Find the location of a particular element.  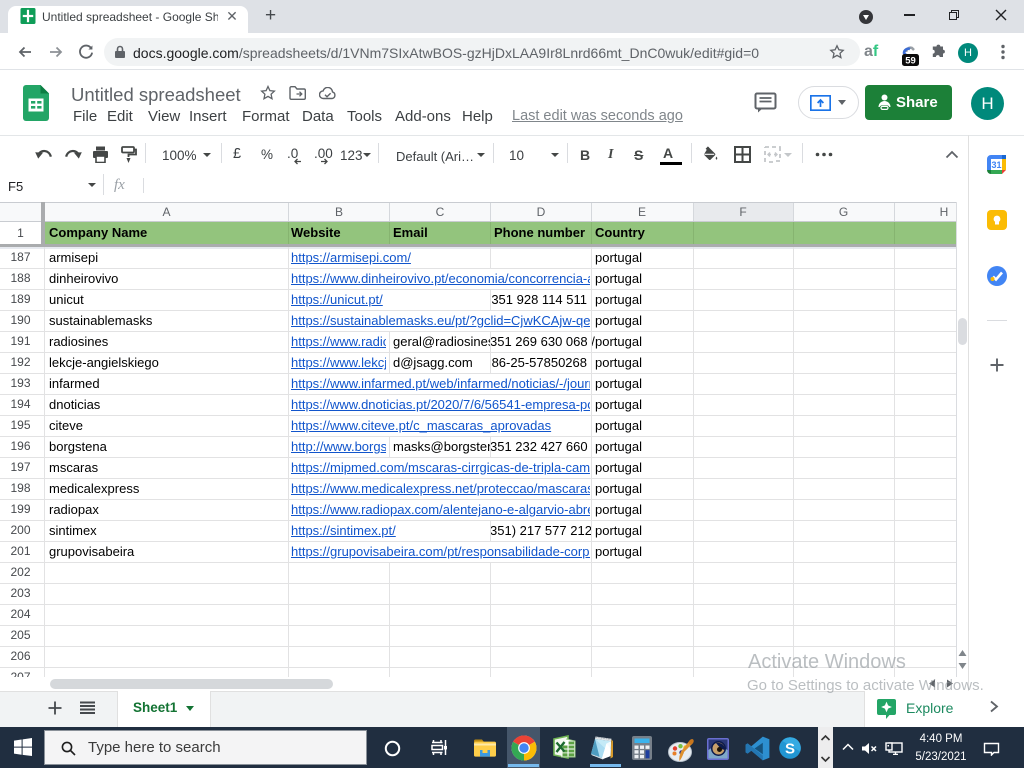

svg-text: 31 is located at coordinates (996, 165).